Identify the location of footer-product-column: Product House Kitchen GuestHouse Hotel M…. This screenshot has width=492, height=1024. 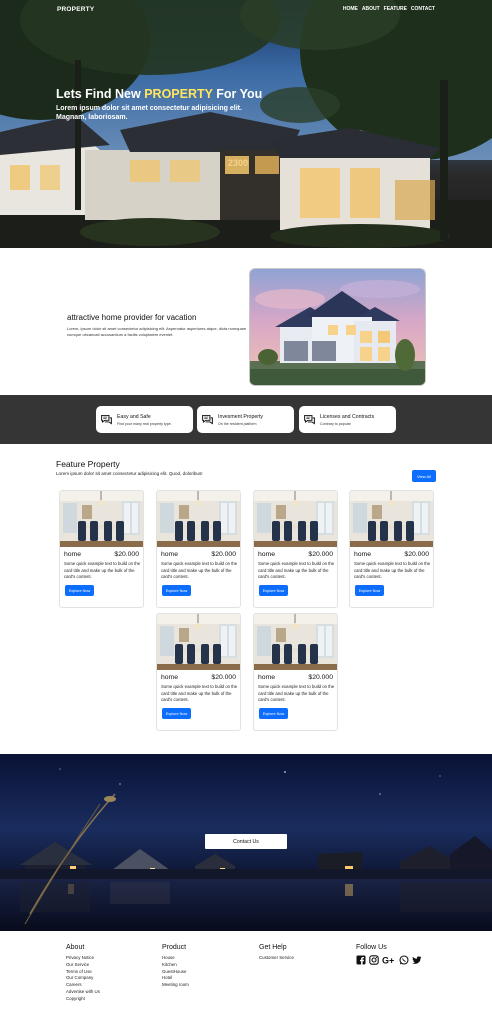
(175, 966).